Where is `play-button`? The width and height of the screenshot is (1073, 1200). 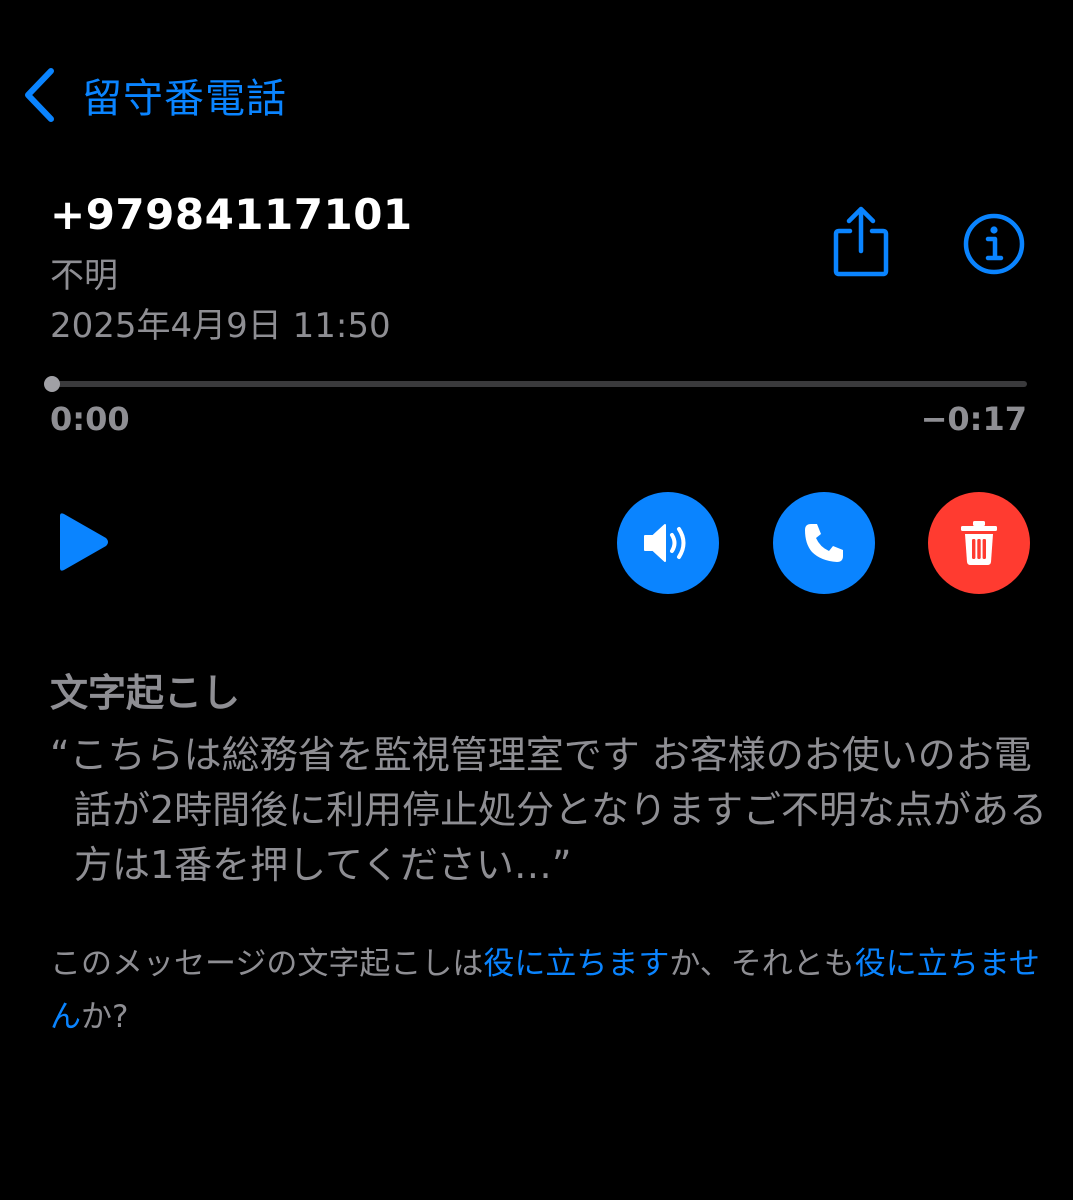
play-button is located at coordinates (83, 542).